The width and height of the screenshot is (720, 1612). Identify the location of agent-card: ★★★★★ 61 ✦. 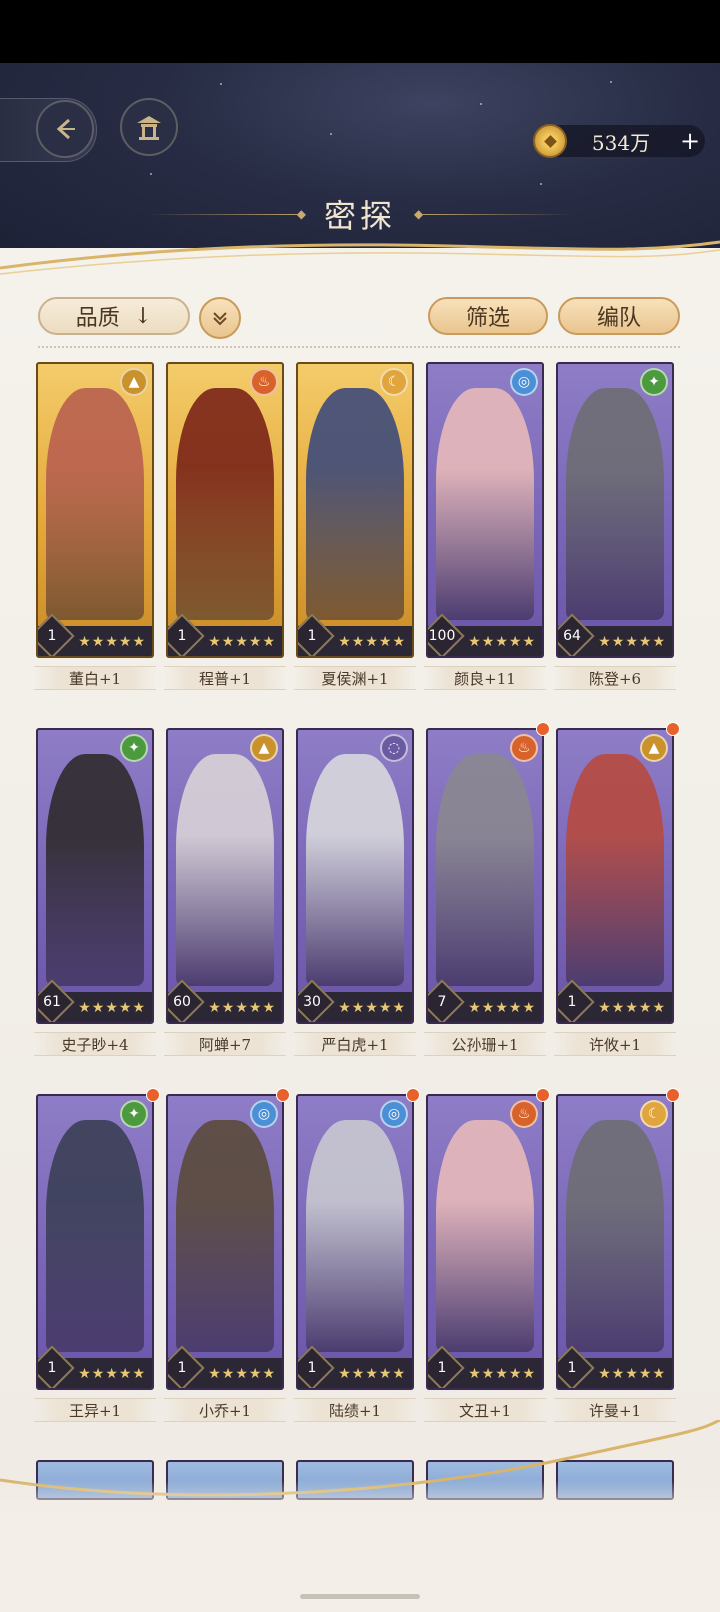
(95, 876).